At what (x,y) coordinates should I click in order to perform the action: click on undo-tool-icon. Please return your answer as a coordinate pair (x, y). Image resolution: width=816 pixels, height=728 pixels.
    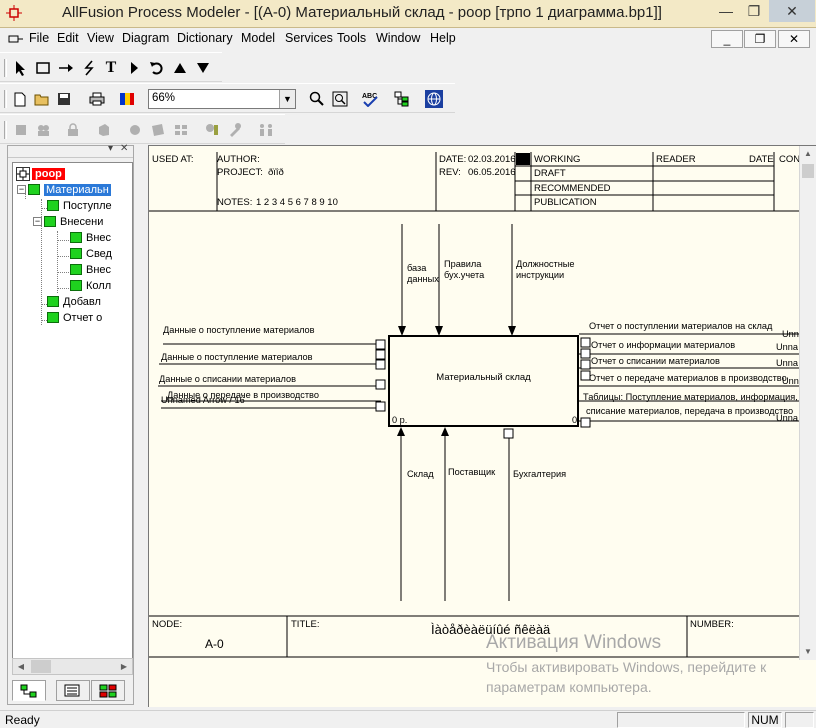
    Looking at the image, I should click on (157, 68).